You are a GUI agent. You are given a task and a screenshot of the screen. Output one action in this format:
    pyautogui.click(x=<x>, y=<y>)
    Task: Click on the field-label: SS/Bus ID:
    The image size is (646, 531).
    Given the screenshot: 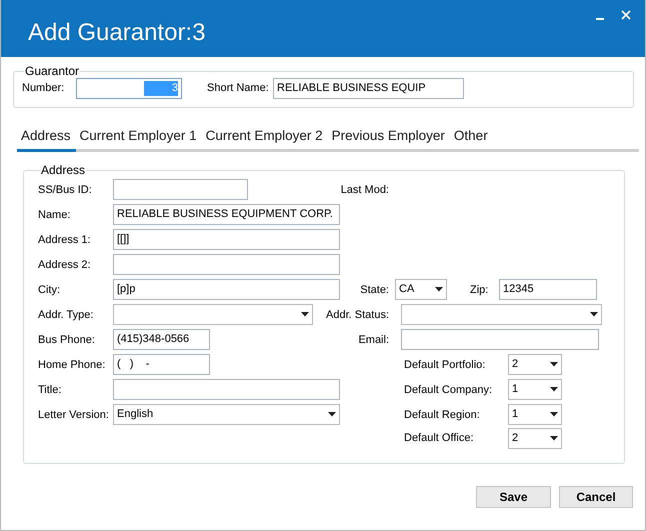 What is the action you would take?
    pyautogui.click(x=65, y=190)
    